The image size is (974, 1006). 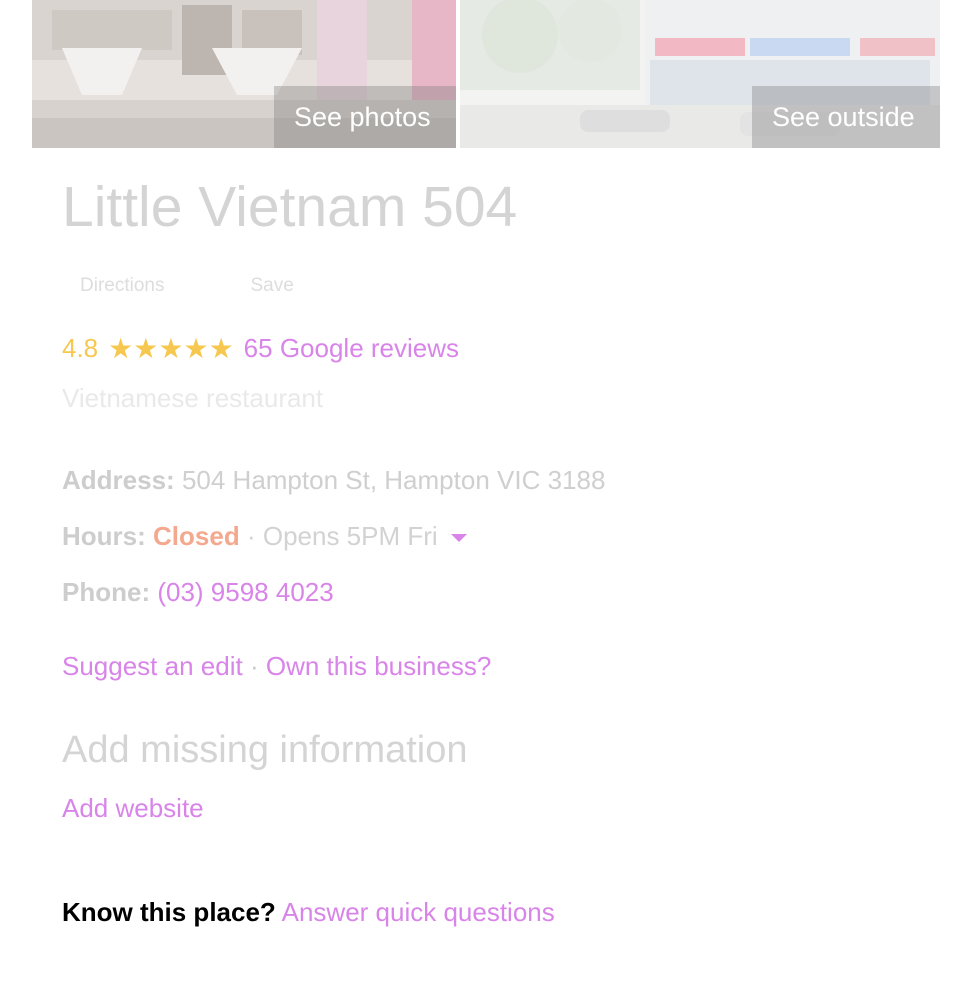 I want to click on missing-info-title: Add missing information, so click(x=265, y=750).